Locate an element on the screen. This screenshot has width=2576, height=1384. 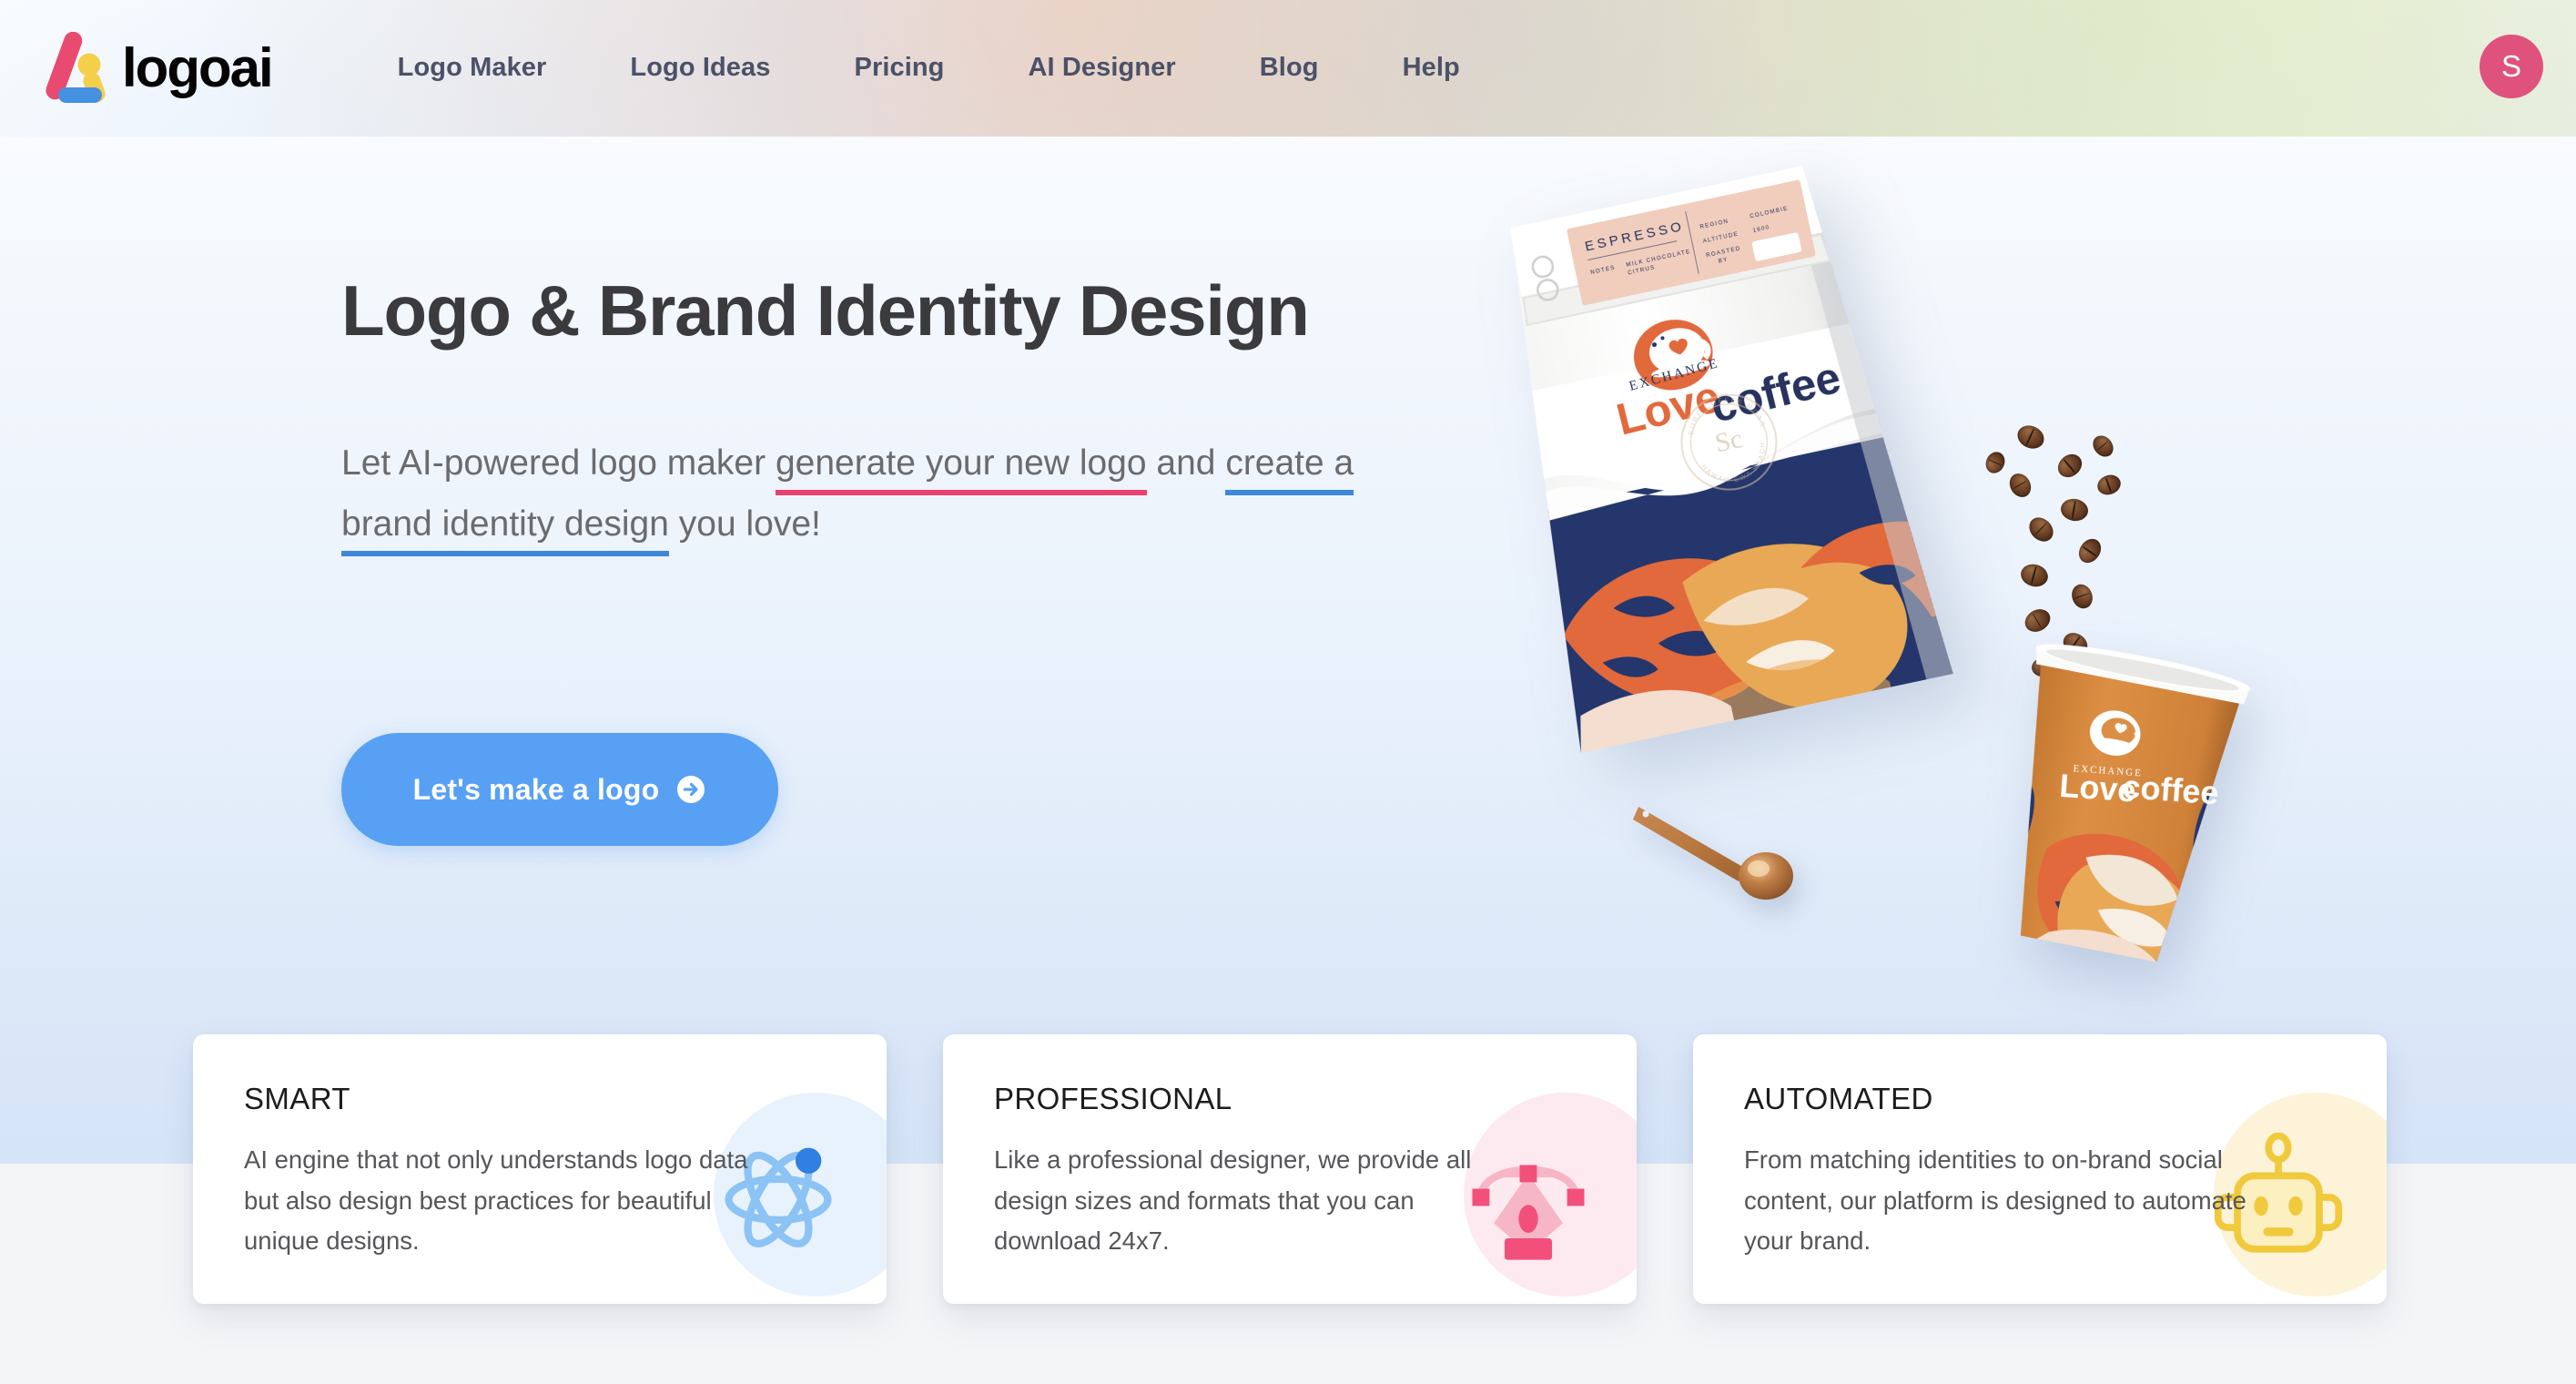
subhead-text-3: you love! is located at coordinates (744, 524).